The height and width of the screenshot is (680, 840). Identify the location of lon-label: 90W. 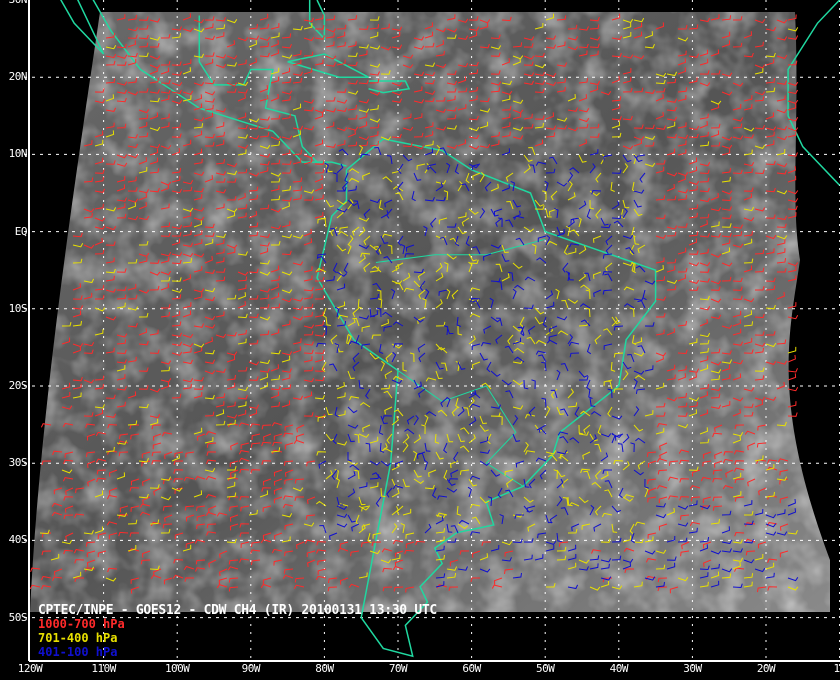
(251, 668).